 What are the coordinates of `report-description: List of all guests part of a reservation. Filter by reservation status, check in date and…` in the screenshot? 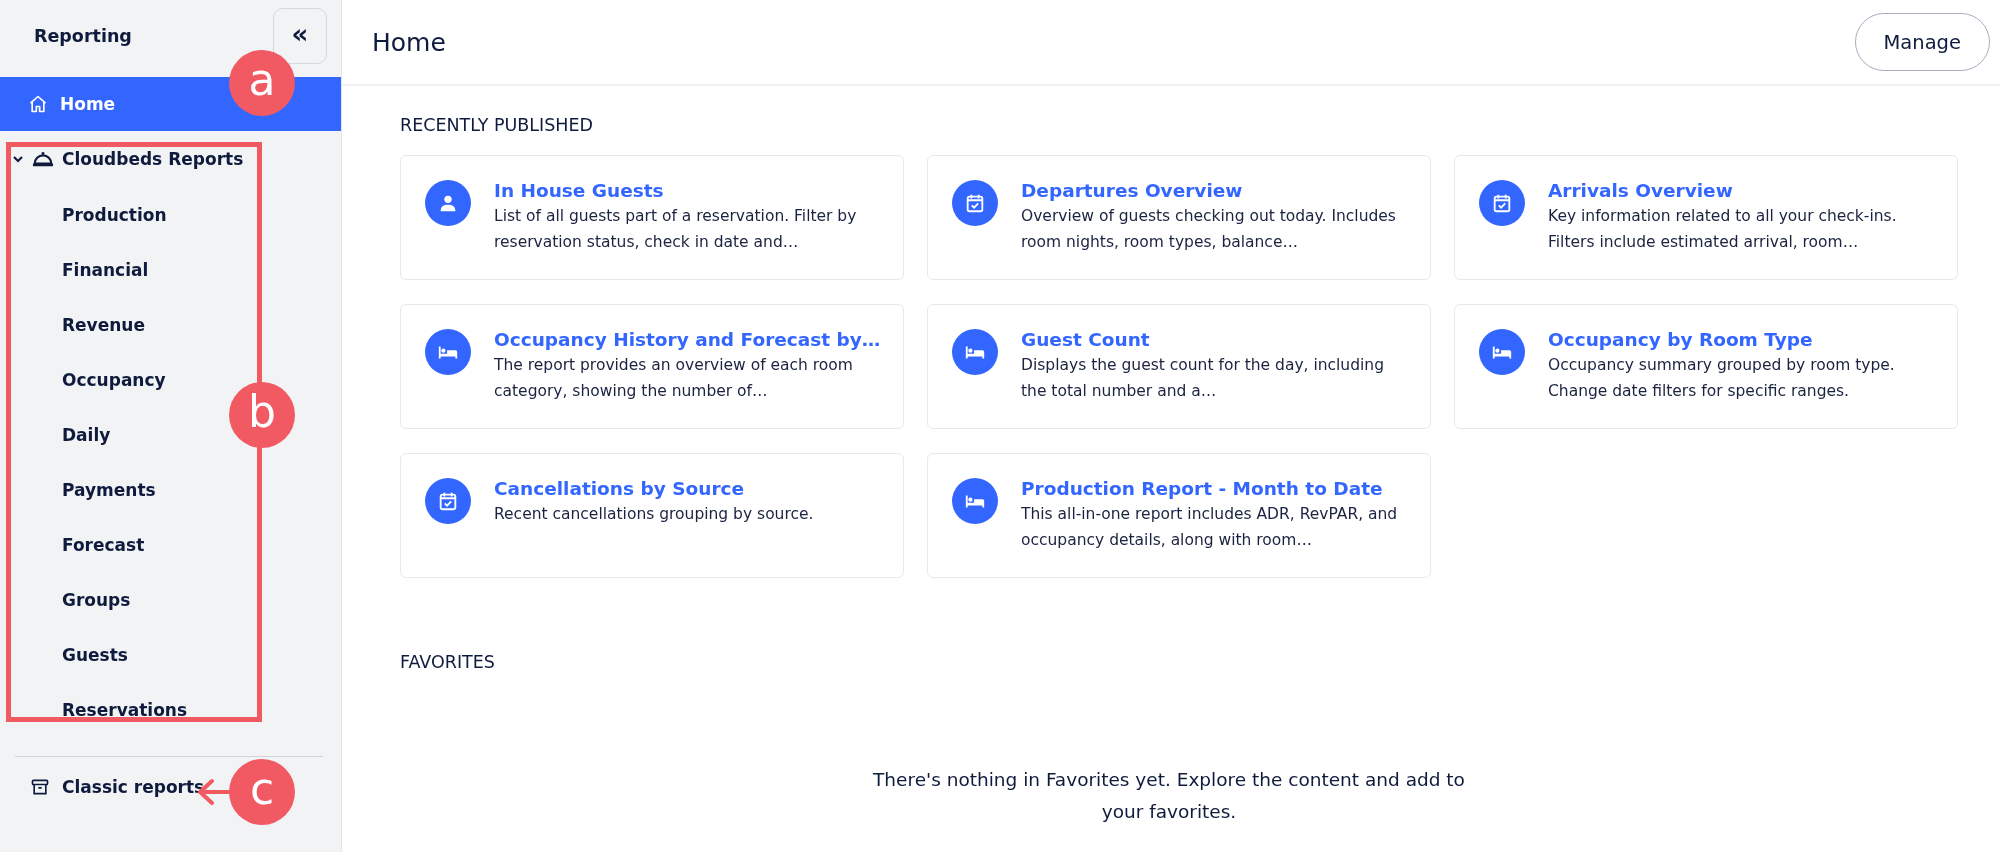 It's located at (676, 229).